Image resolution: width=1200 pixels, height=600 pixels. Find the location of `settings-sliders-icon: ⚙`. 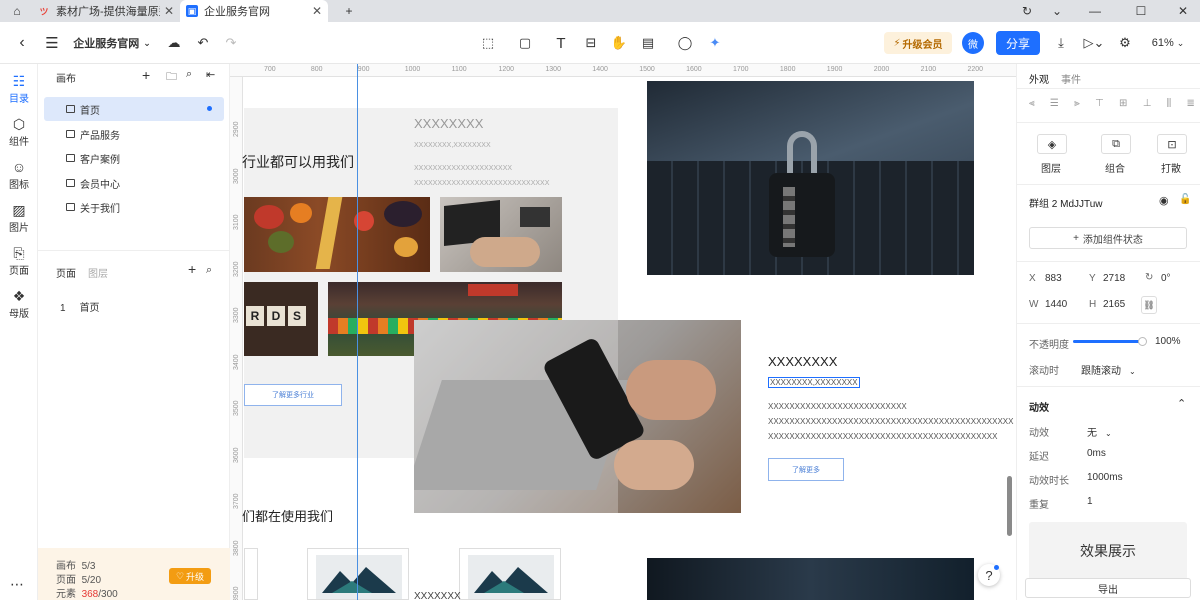

settings-sliders-icon: ⚙ is located at coordinates (1125, 43).